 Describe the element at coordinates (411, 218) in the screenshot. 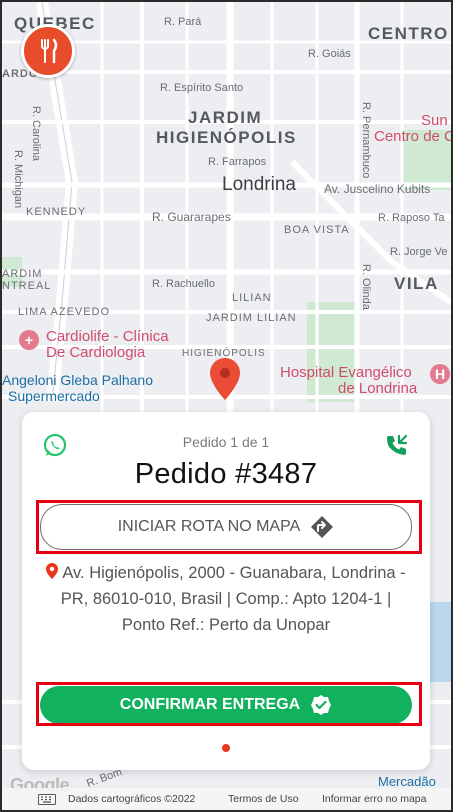

I see `map-label-r-raposo-ta: R. Raposo Ta` at that location.